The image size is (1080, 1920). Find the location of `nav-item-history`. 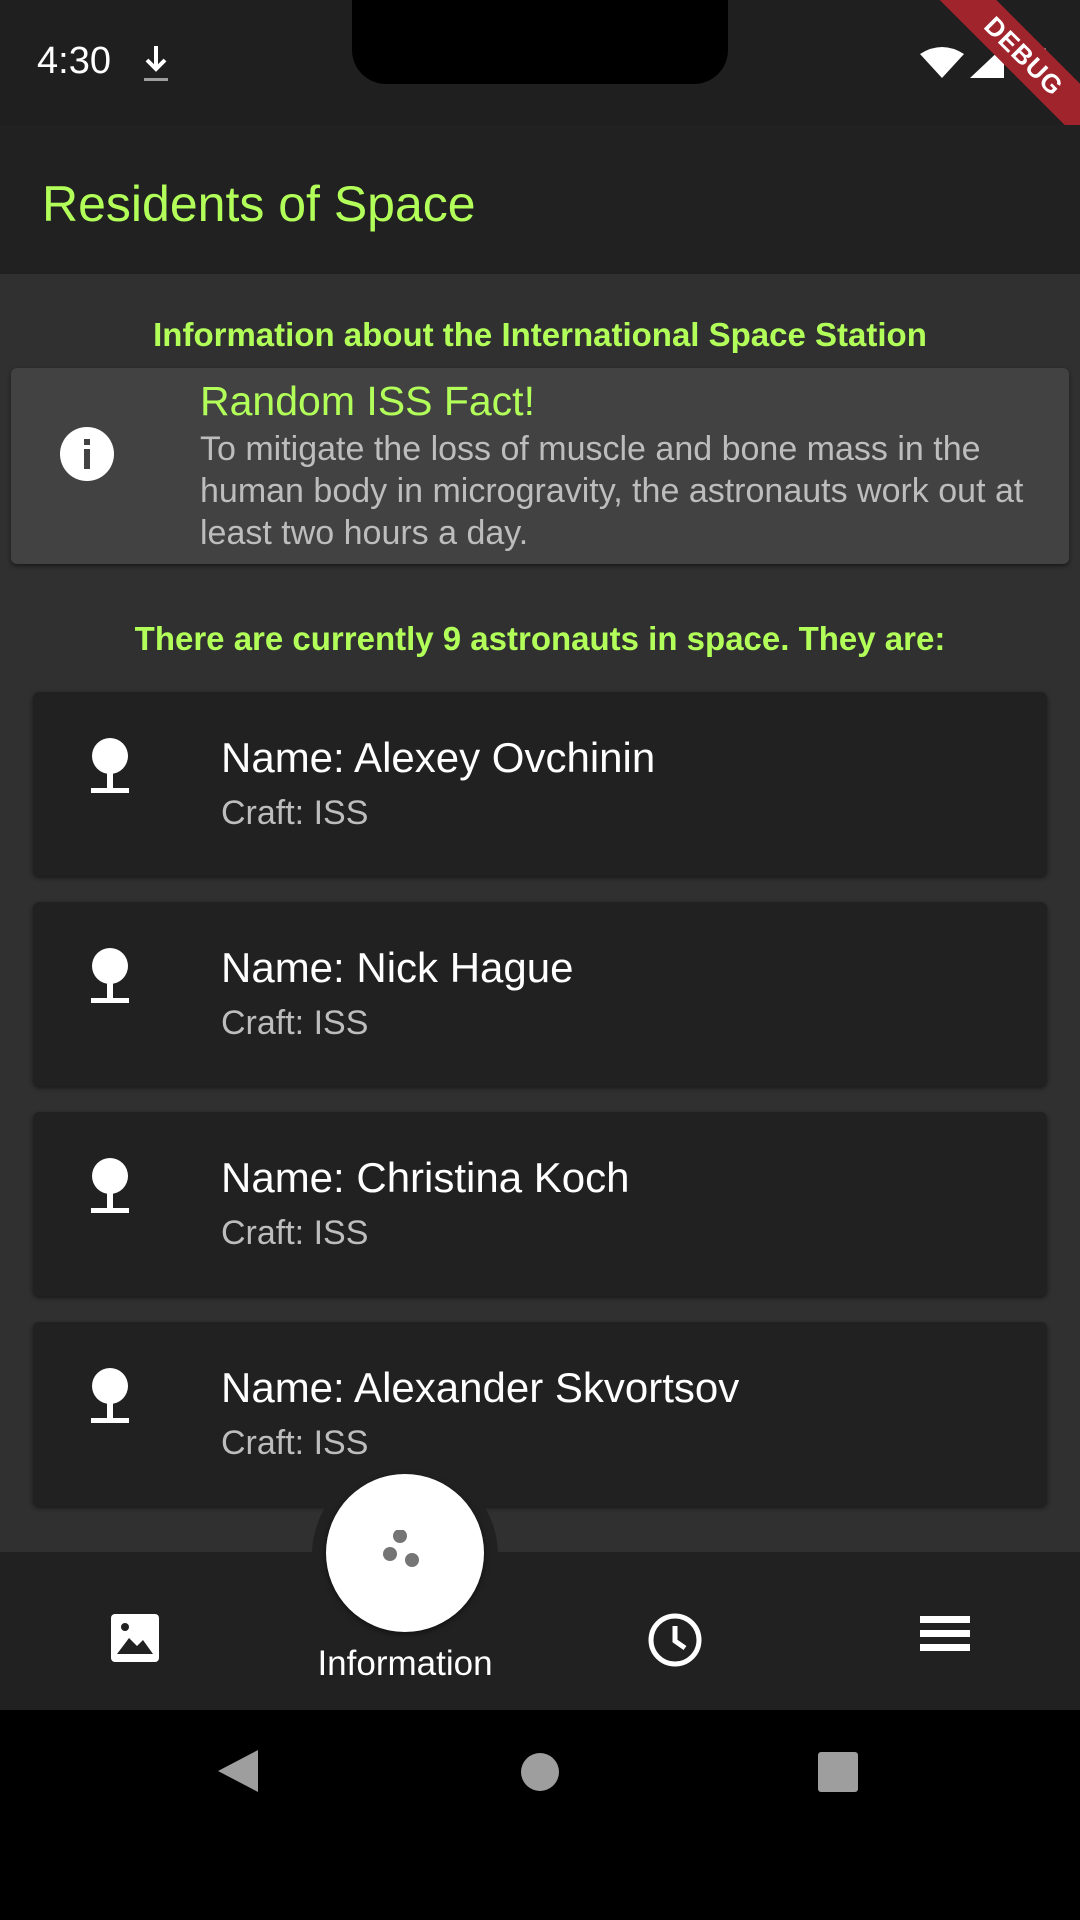

nav-item-history is located at coordinates (675, 1631).